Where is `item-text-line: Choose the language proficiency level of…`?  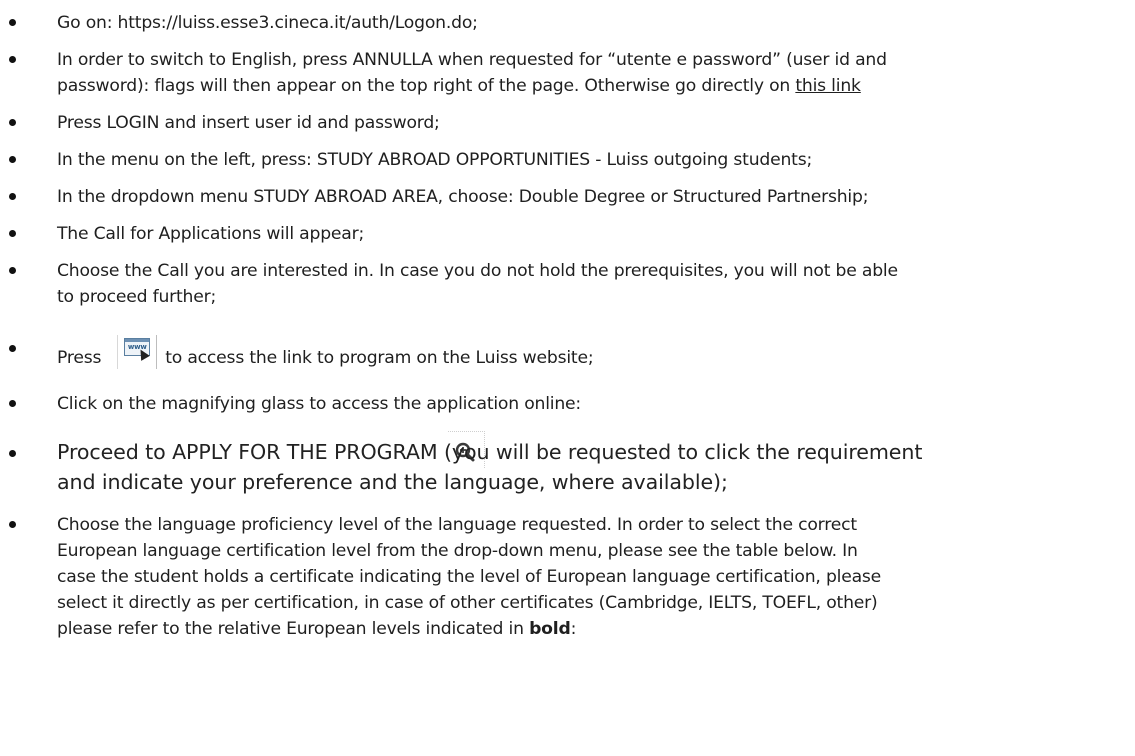 item-text-line: Choose the language proficiency level of… is located at coordinates (457, 525).